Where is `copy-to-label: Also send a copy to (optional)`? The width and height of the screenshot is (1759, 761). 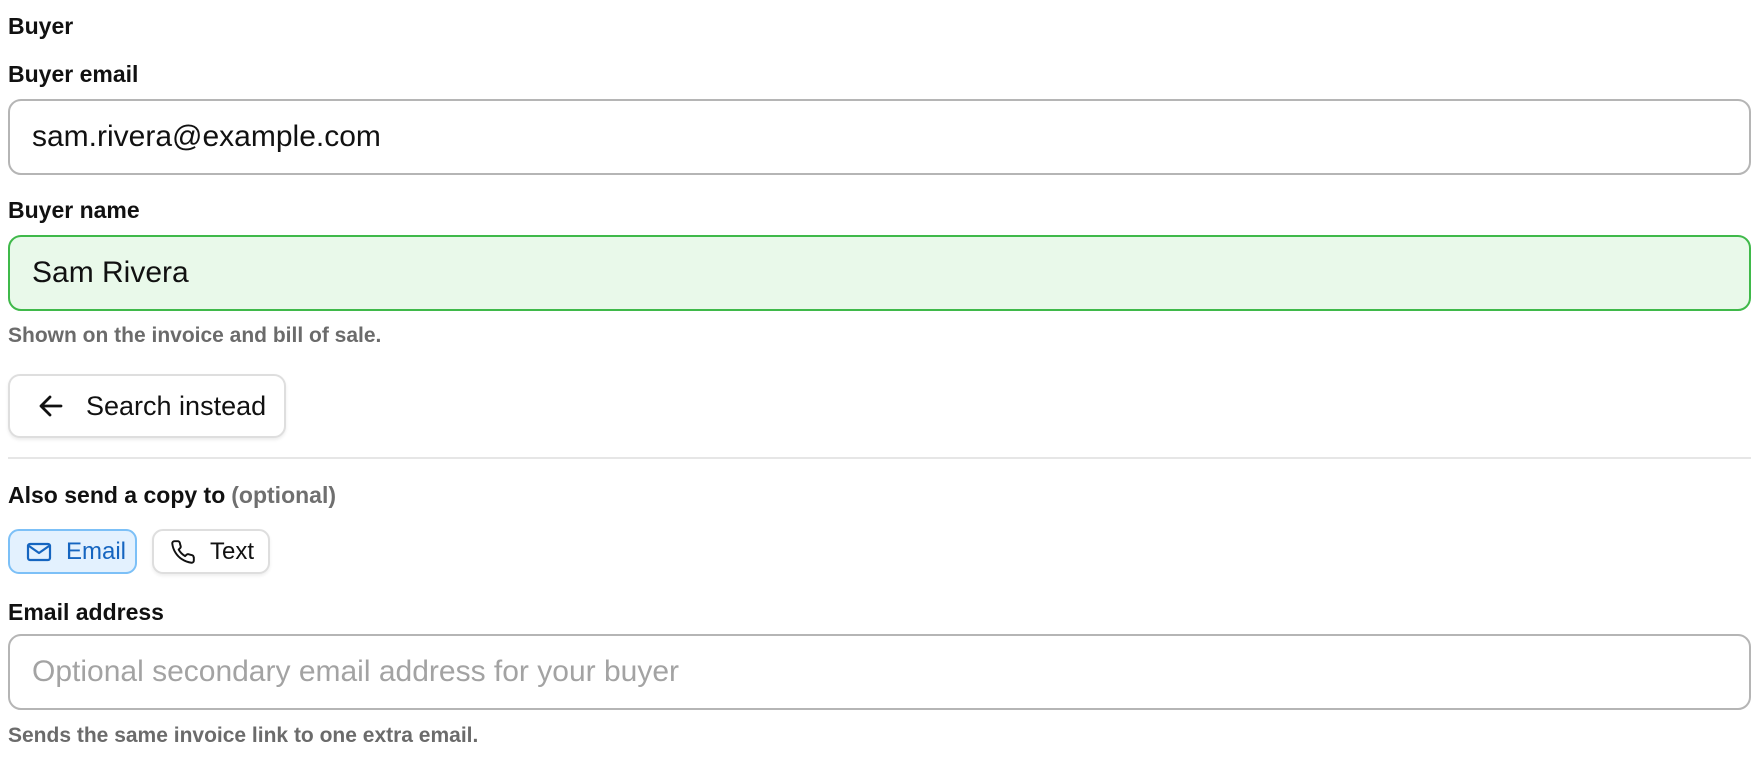 copy-to-label: Also send a copy to (optional) is located at coordinates (172, 495).